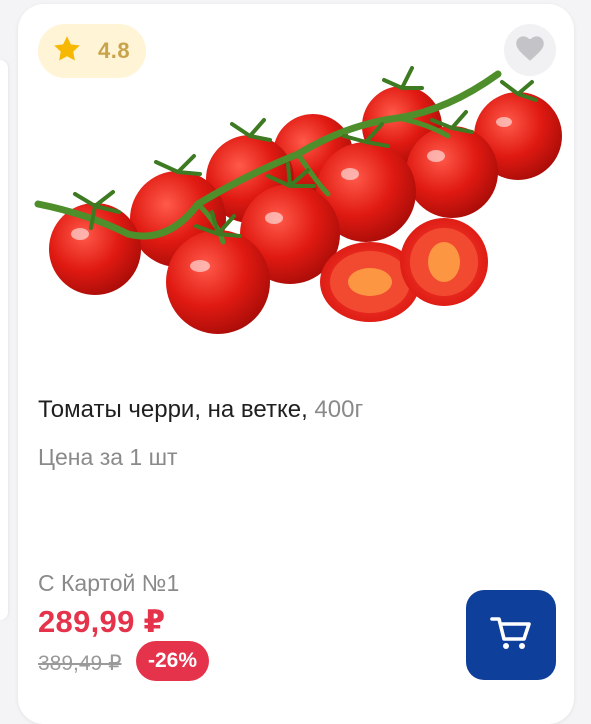  What do you see at coordinates (102, 621) in the screenshot?
I see `current-price: 289,99 ₽` at bounding box center [102, 621].